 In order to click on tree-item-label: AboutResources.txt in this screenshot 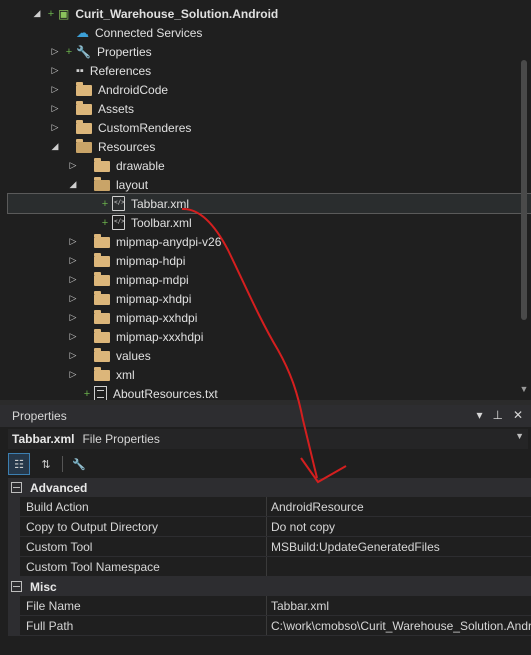, I will do `click(165, 393)`.